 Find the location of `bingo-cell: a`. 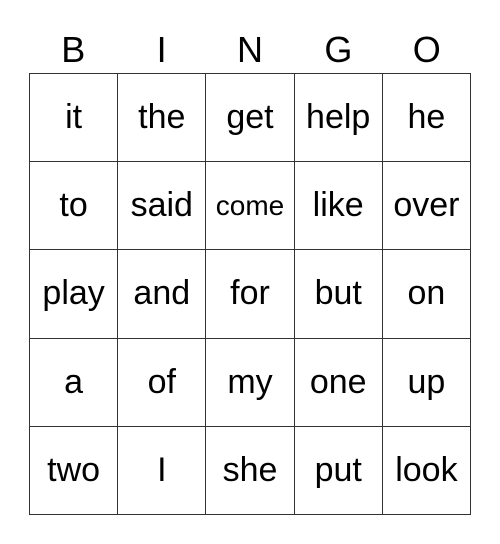

bingo-cell: a is located at coordinates (74, 382).